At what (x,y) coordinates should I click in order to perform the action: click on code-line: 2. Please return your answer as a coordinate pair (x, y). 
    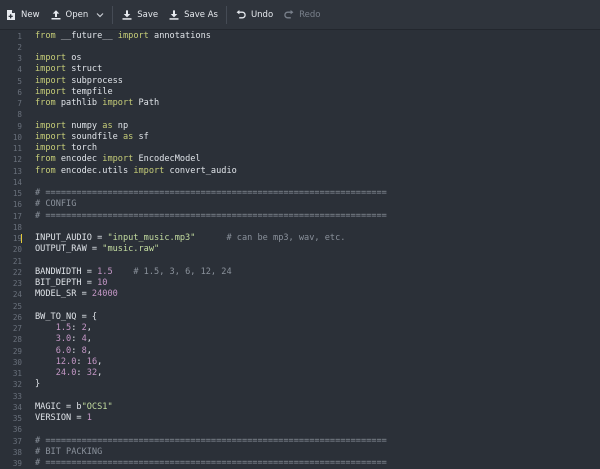
    Looking at the image, I should click on (300, 47).